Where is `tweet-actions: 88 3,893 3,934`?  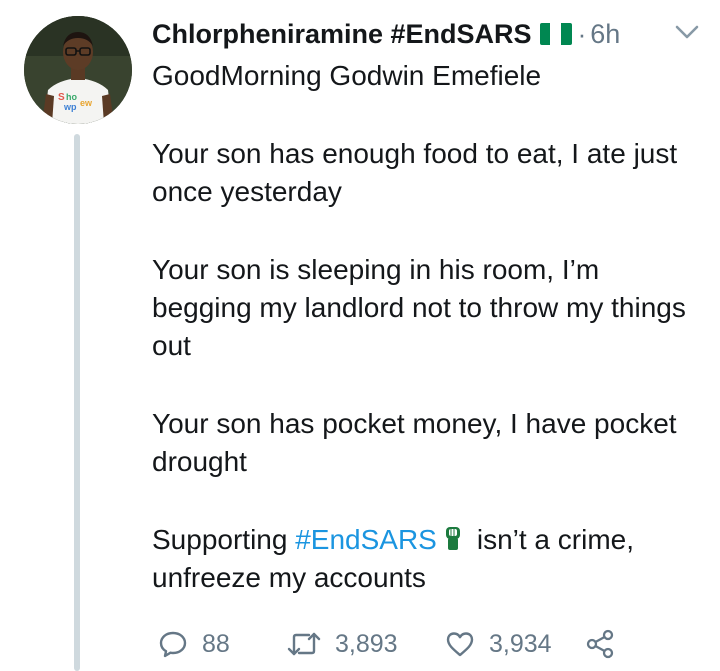 tweet-actions: 88 3,893 3,934 is located at coordinates (386, 644).